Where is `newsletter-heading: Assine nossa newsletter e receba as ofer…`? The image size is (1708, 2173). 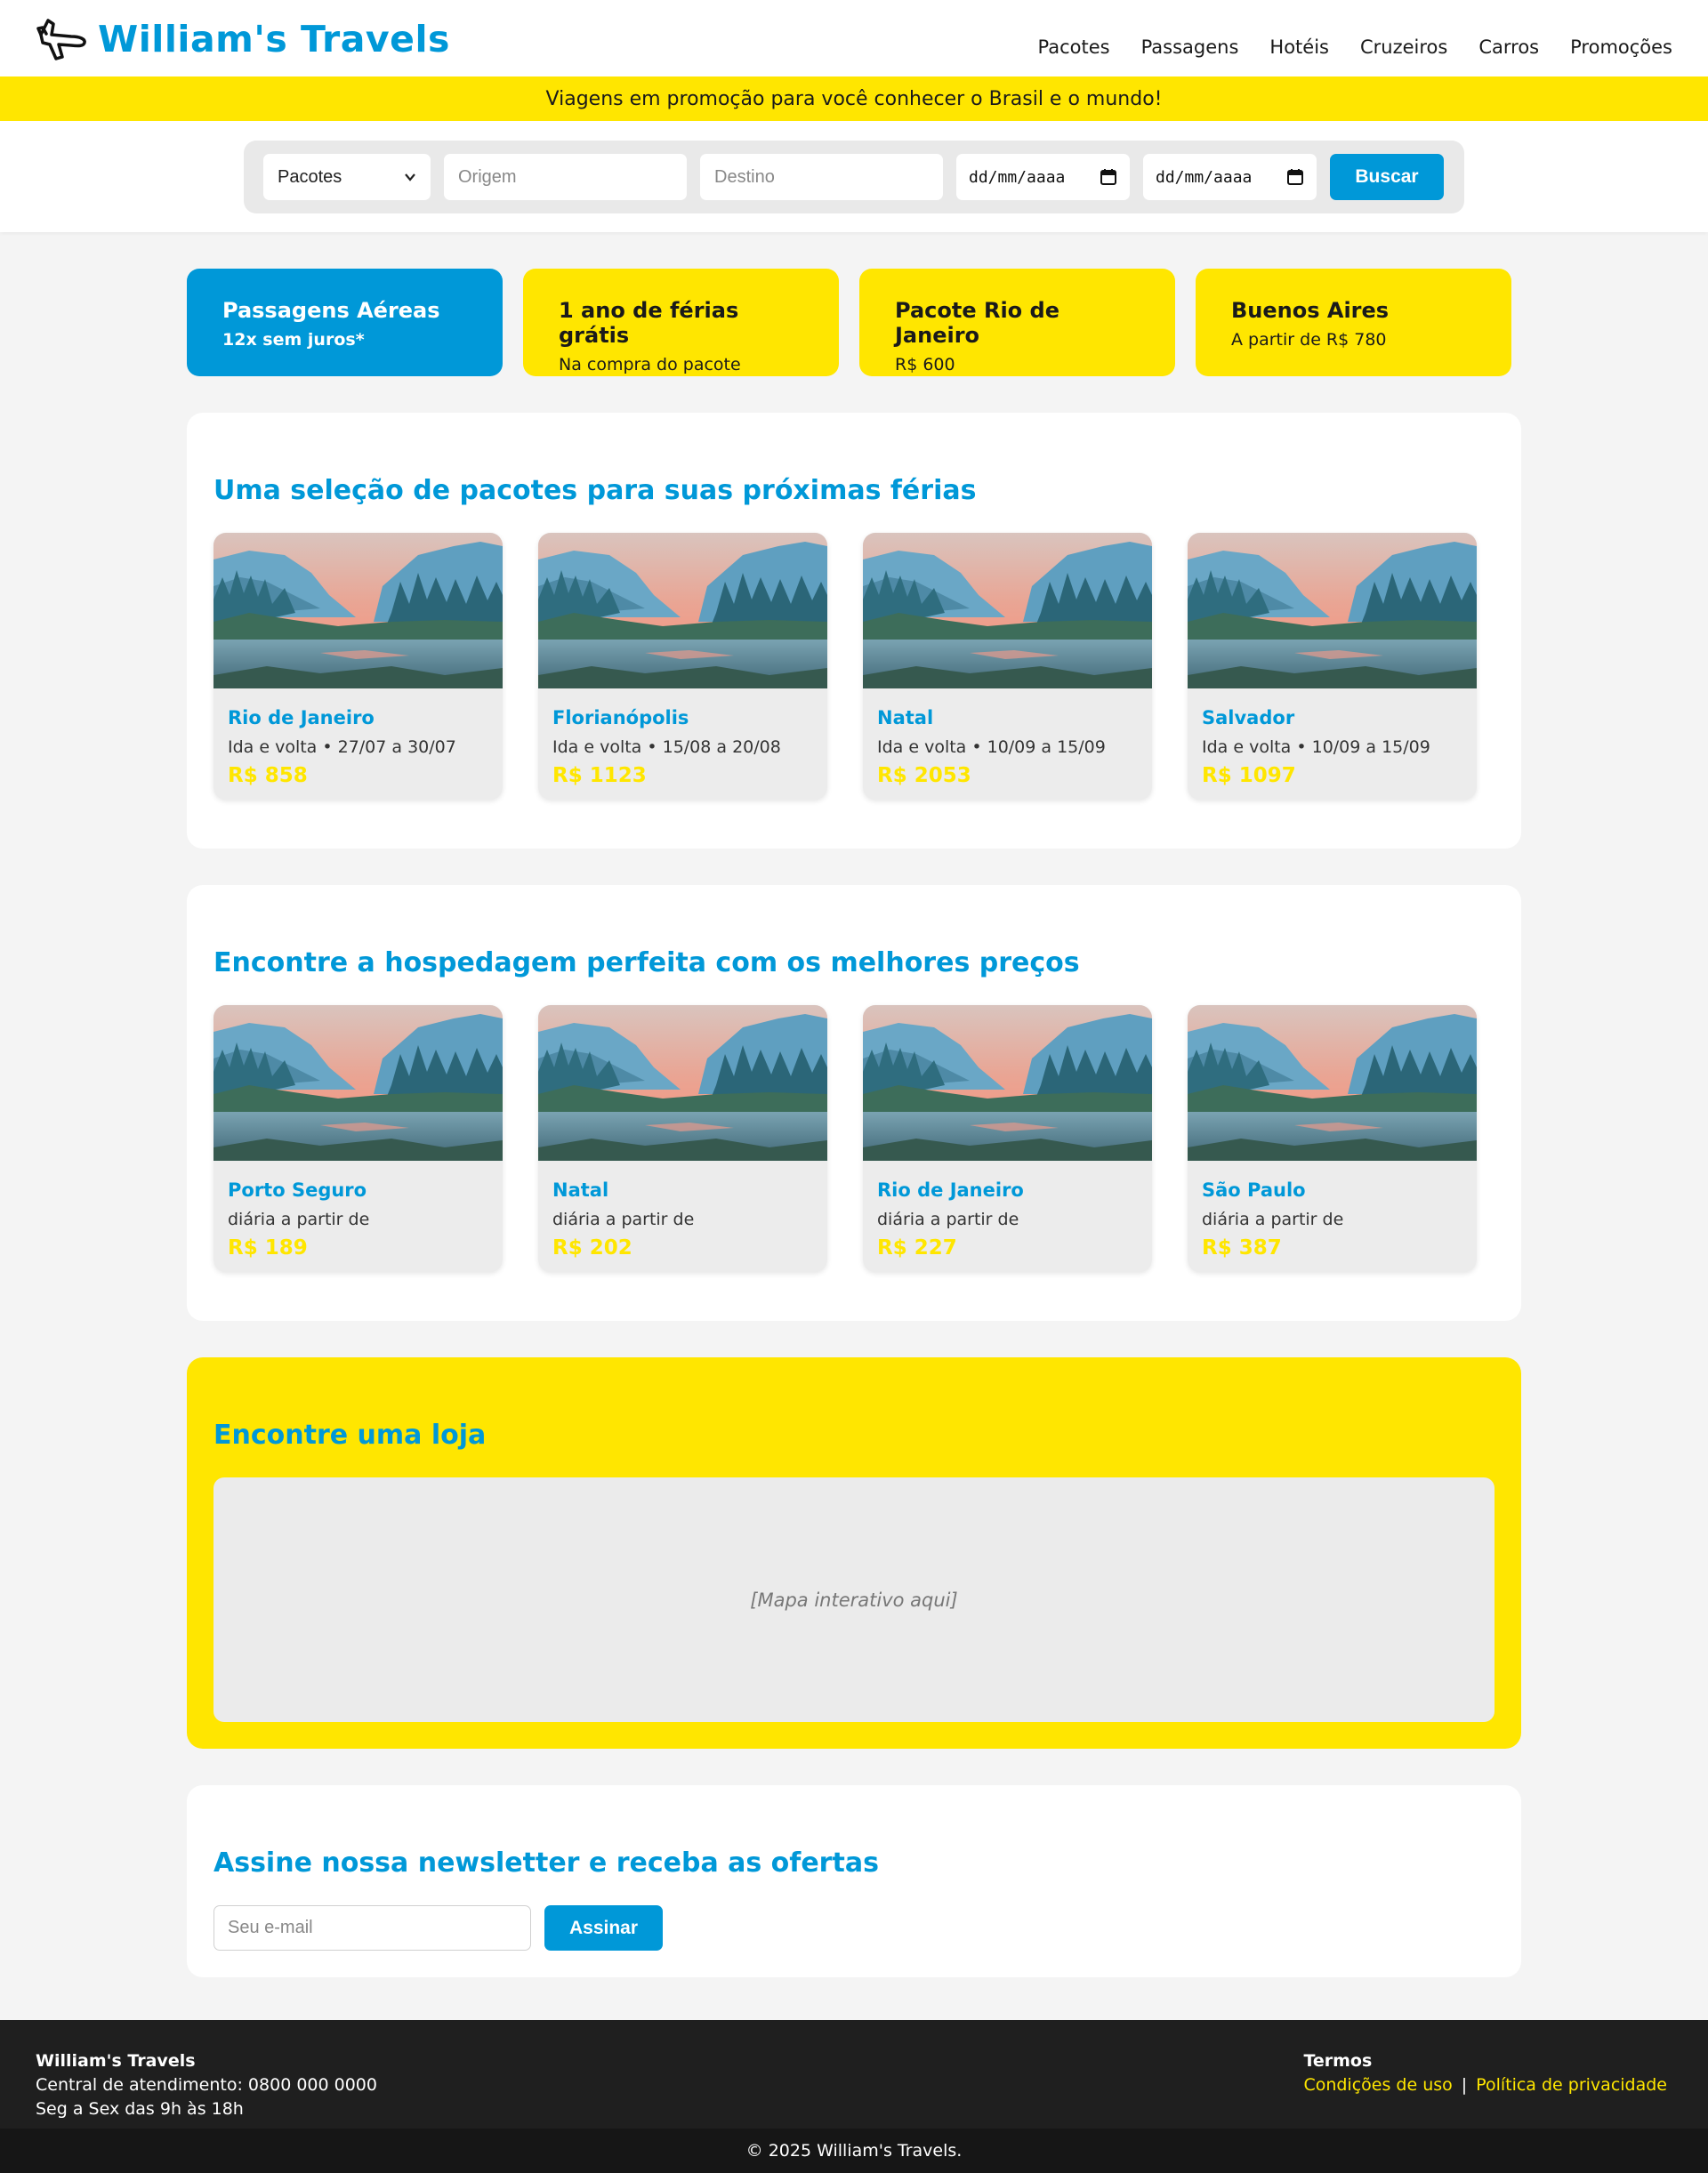 newsletter-heading: Assine nossa newsletter e receba as ofer… is located at coordinates (546, 1863).